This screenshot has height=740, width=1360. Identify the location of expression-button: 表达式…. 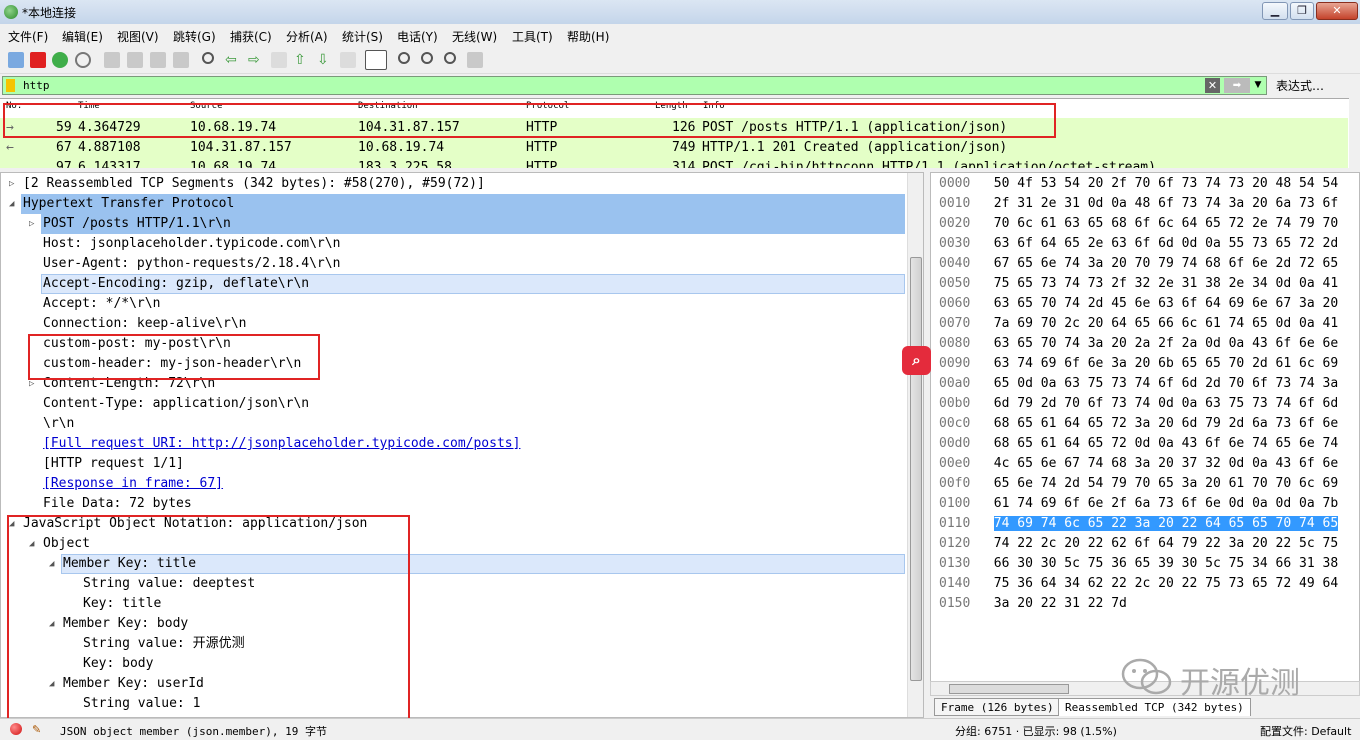
(1300, 85).